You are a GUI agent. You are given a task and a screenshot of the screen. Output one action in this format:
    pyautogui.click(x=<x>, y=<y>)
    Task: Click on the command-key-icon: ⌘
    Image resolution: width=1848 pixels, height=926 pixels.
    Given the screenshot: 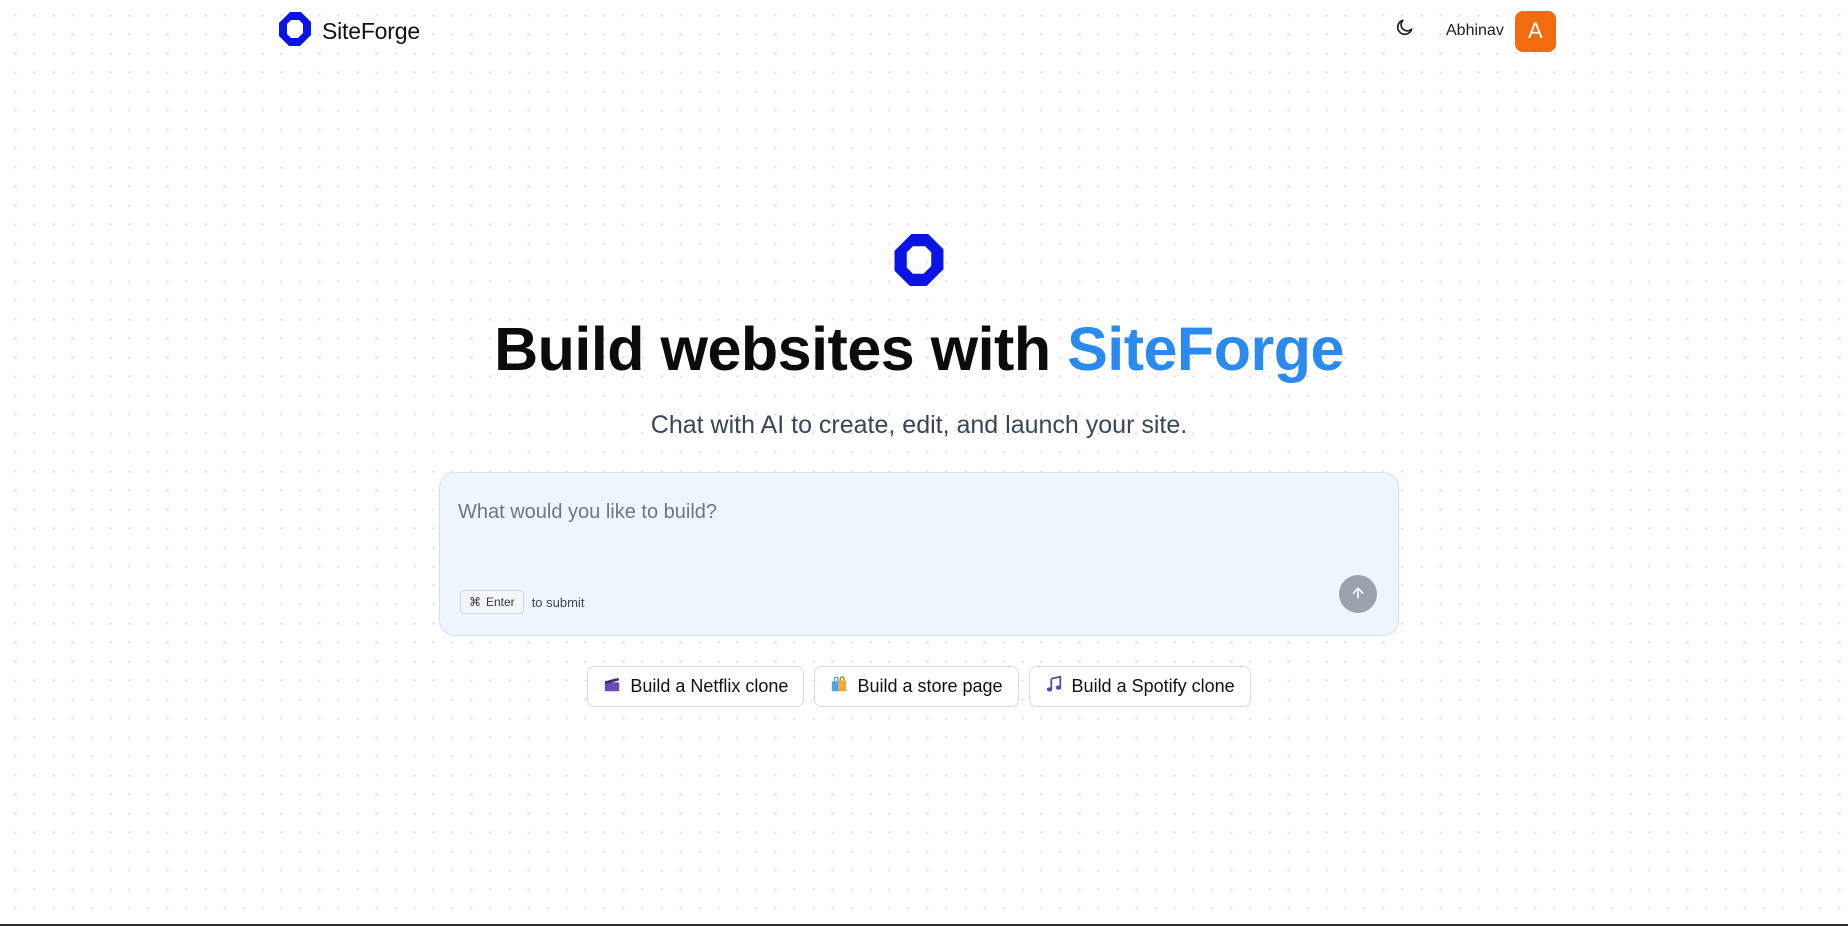 What is the action you would take?
    pyautogui.click(x=475, y=602)
    